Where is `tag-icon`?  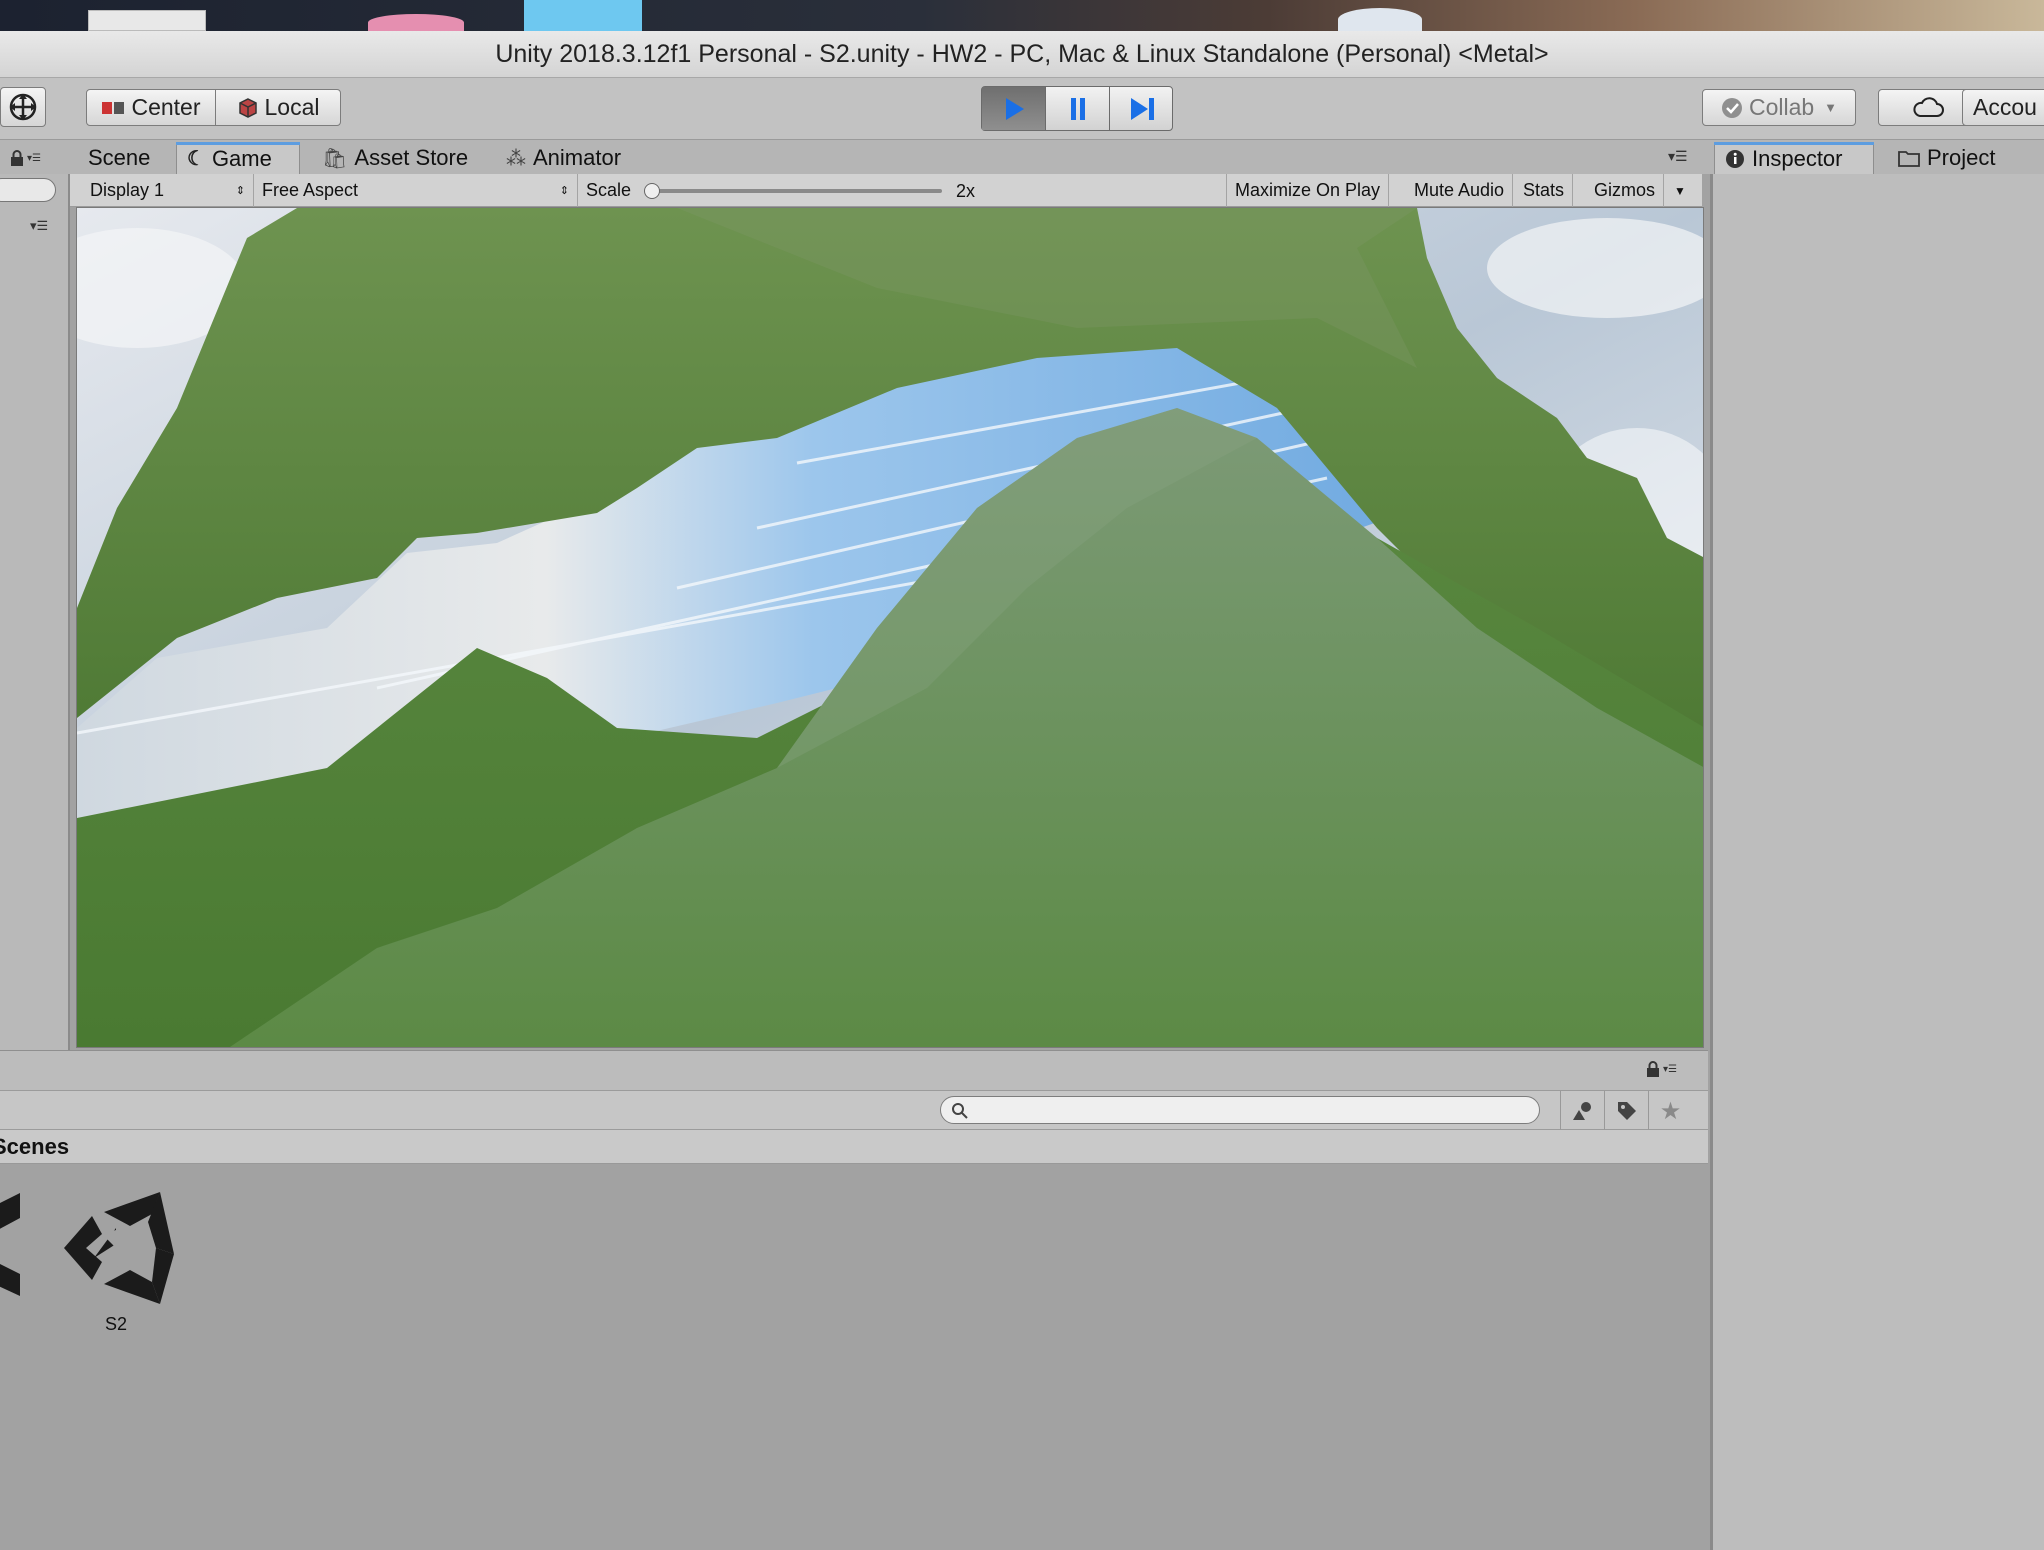 tag-icon is located at coordinates (1626, 1111).